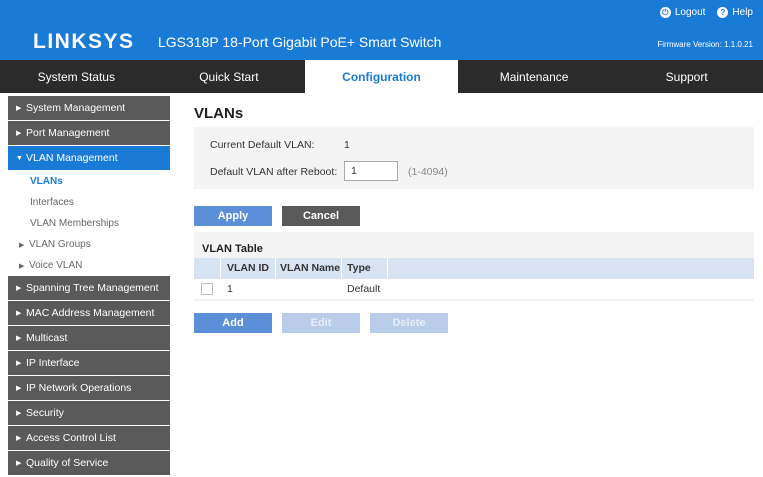 The width and height of the screenshot is (763, 477). Describe the element at coordinates (84, 41) in the screenshot. I see `linksys-logo: LINKSYS` at that location.